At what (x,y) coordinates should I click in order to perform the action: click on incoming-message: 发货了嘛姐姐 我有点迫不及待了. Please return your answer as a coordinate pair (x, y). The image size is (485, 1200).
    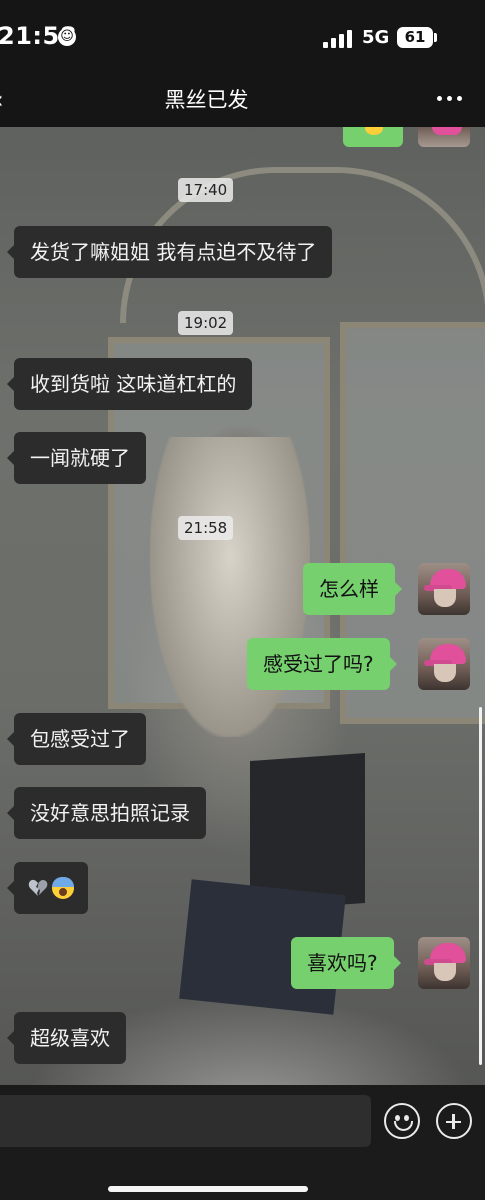
    Looking at the image, I should click on (169, 252).